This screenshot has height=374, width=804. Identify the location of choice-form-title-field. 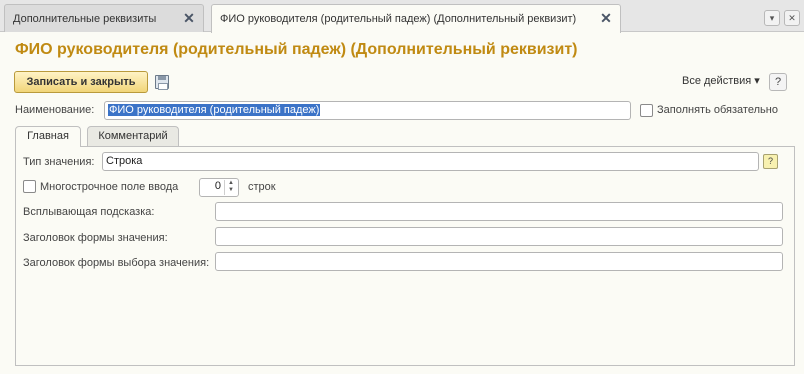
(499, 261).